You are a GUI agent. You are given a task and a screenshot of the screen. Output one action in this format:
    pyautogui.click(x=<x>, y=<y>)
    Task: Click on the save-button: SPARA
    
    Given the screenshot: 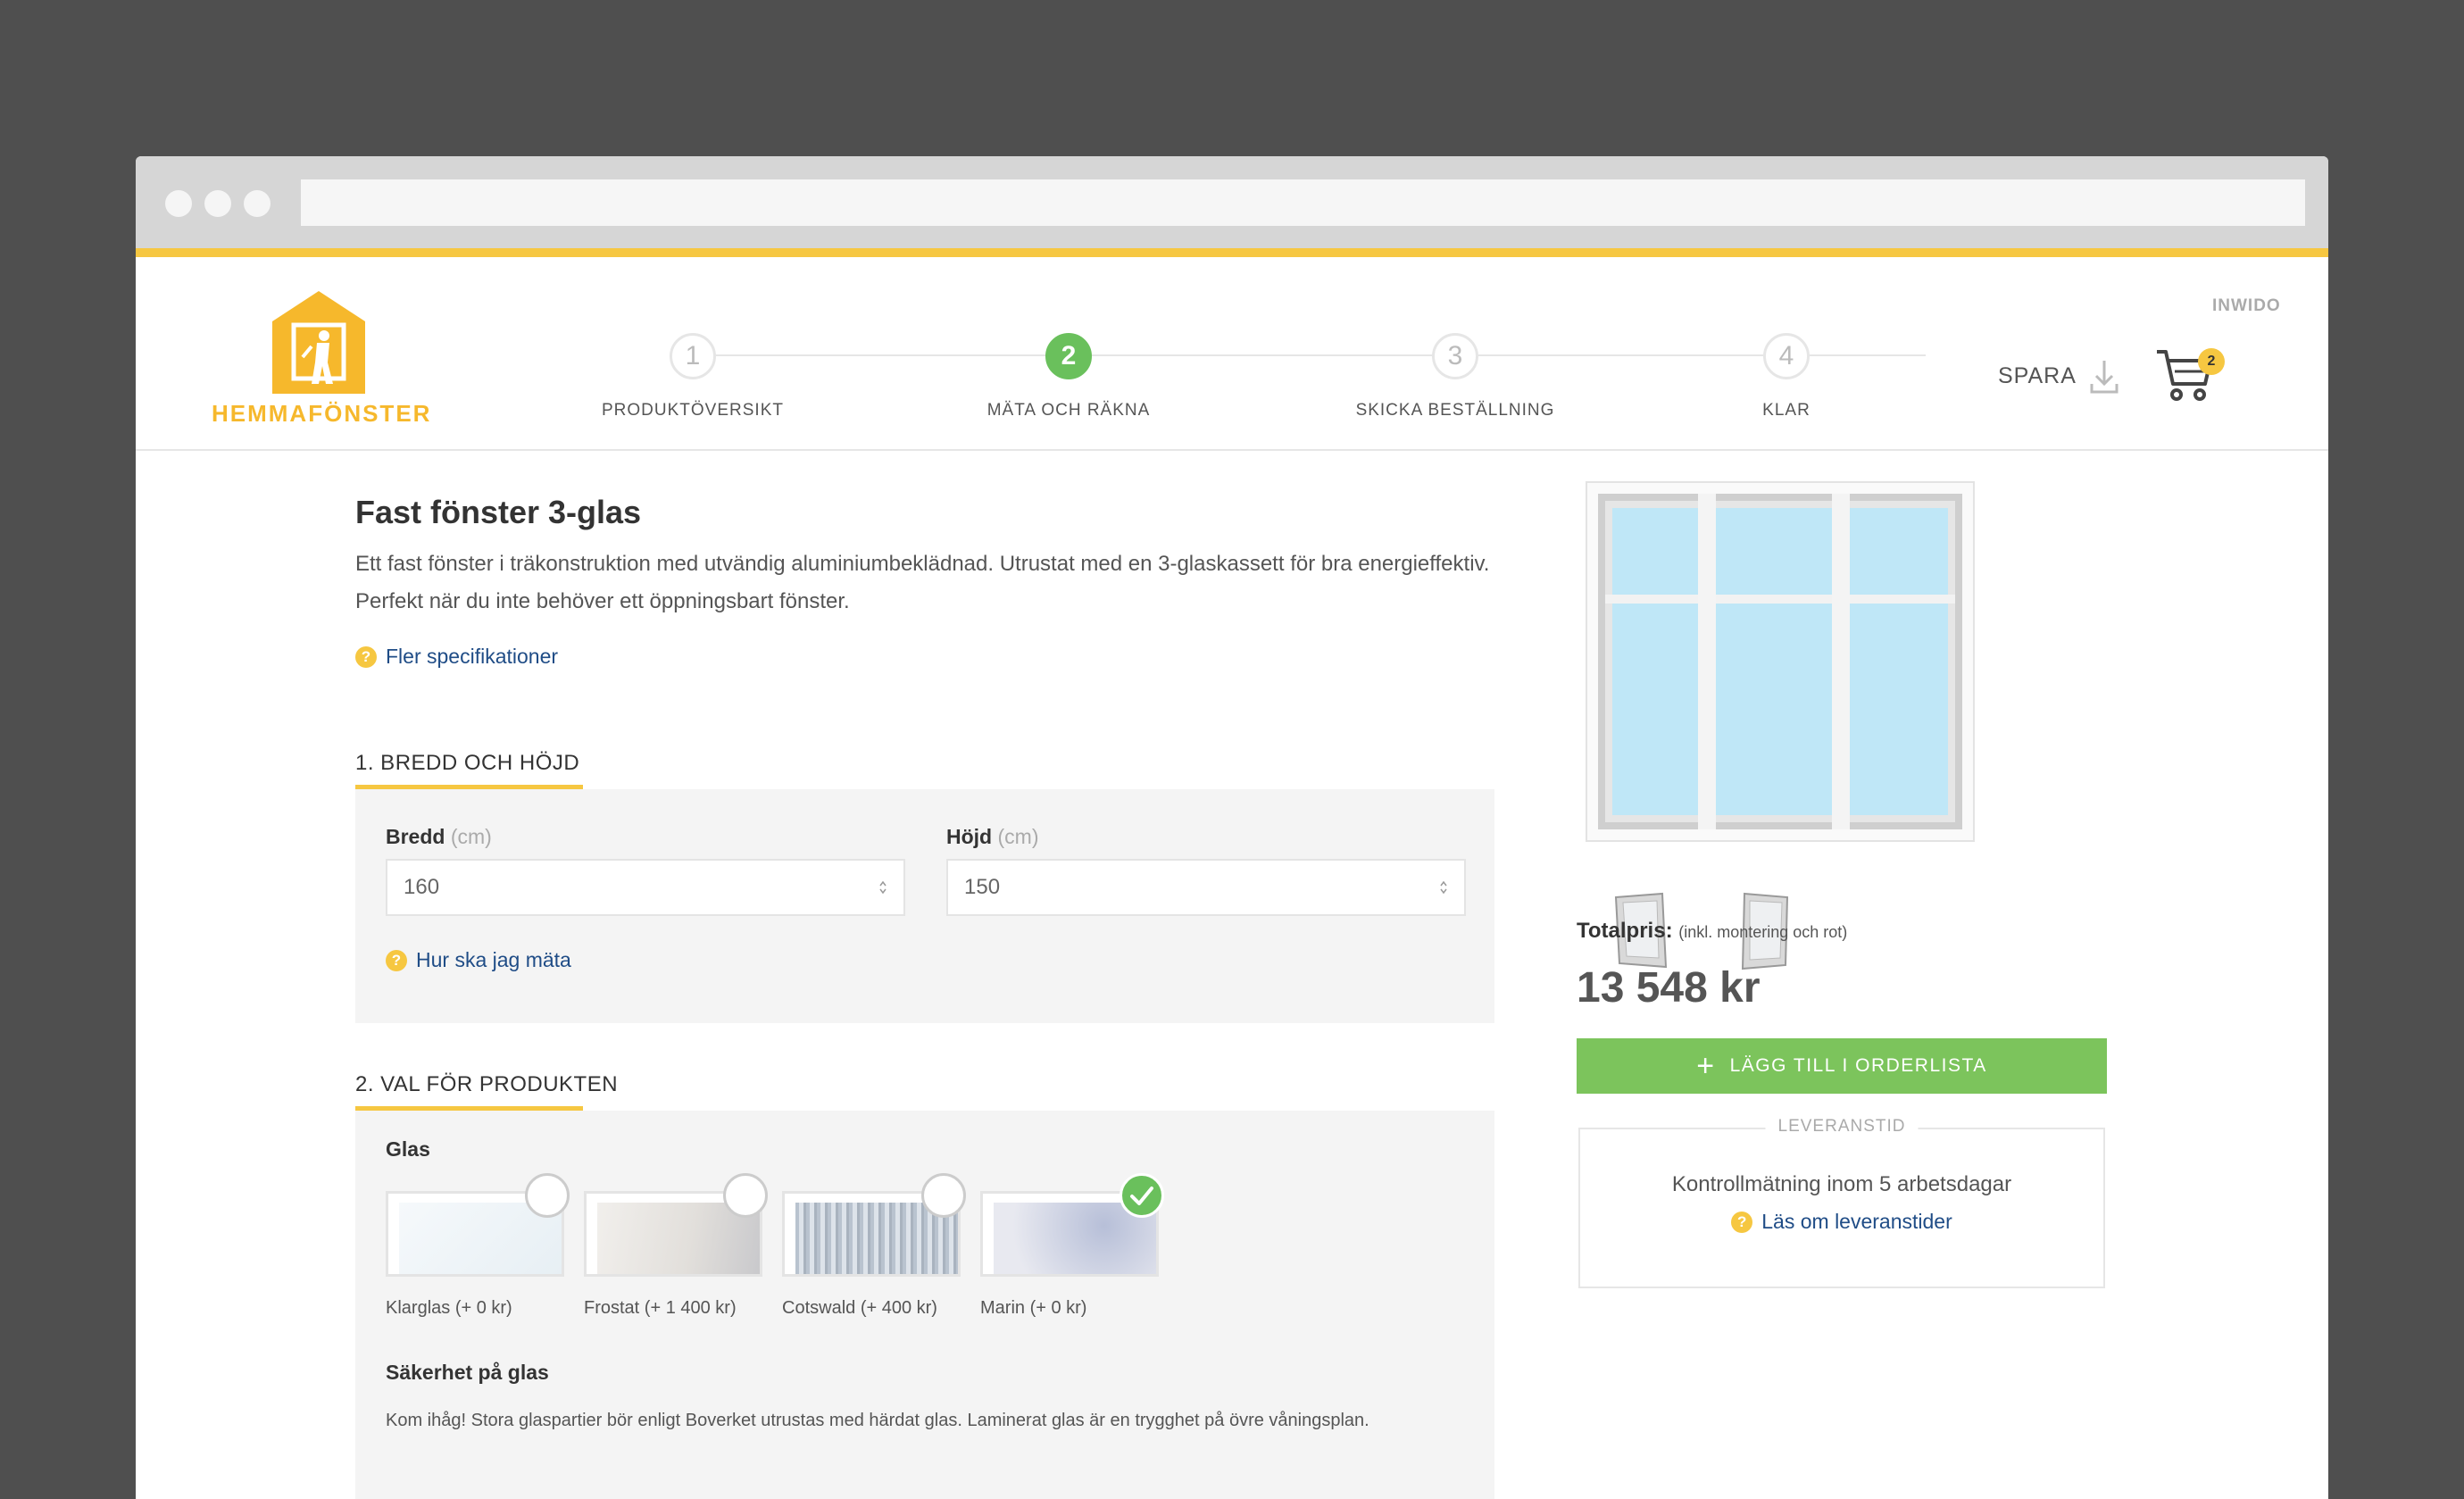 What is the action you would take?
    pyautogui.click(x=2058, y=376)
    